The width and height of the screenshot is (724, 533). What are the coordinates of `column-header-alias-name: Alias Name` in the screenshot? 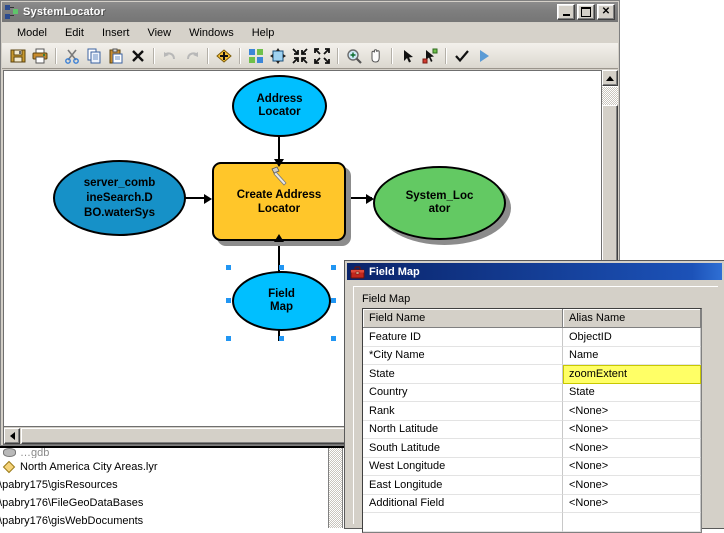 It's located at (632, 318).